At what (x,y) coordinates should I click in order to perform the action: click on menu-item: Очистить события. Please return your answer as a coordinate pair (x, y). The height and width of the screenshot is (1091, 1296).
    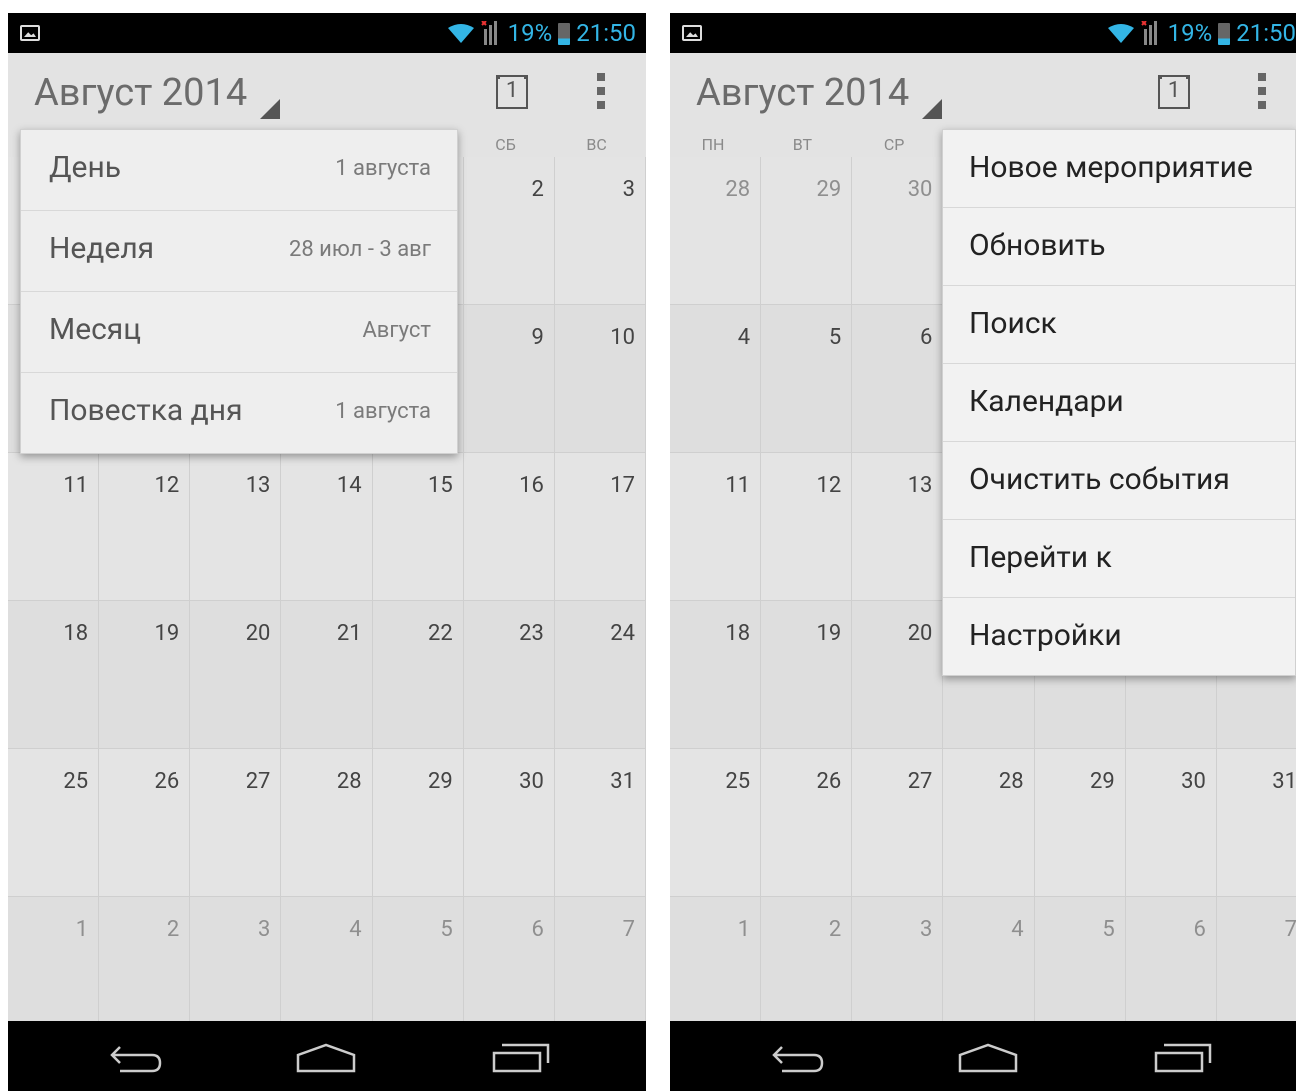
    Looking at the image, I should click on (1119, 481).